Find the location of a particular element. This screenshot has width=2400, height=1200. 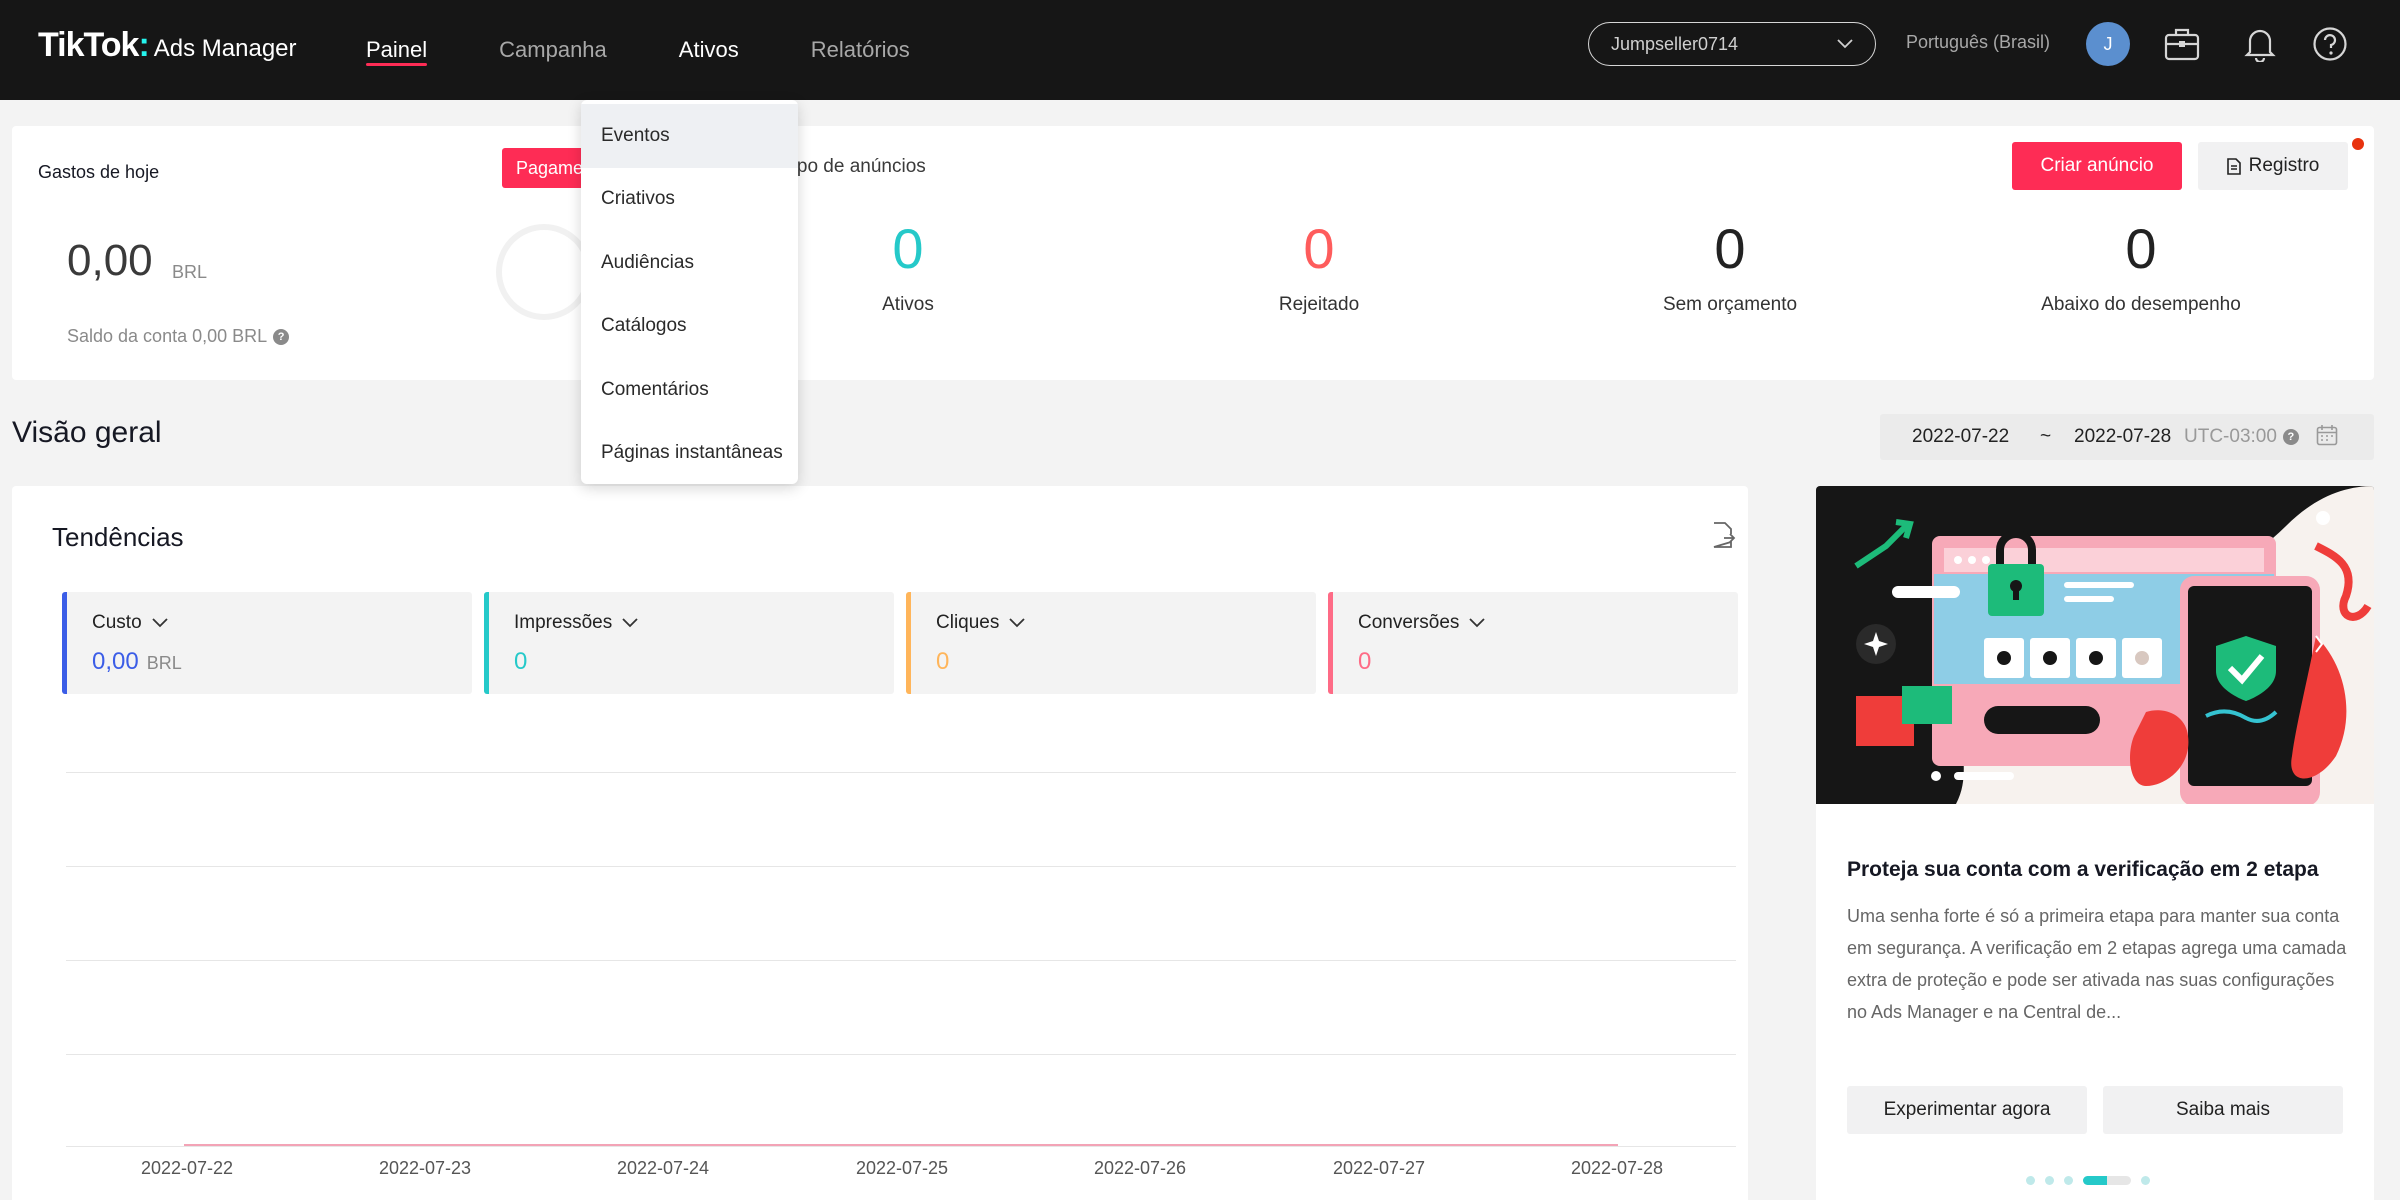

account-selector: Jumpseller0714 is located at coordinates (1732, 44).